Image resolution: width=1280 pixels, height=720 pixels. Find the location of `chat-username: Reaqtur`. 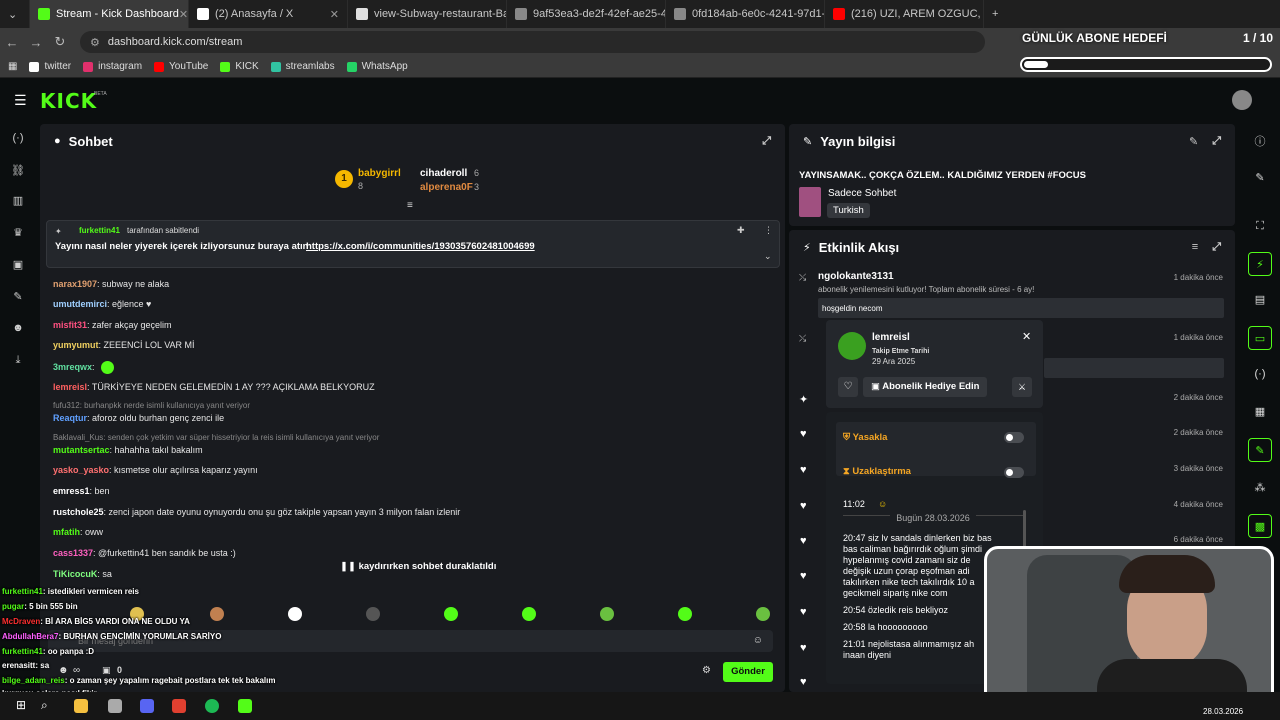

chat-username: Reaqtur is located at coordinates (70, 418).